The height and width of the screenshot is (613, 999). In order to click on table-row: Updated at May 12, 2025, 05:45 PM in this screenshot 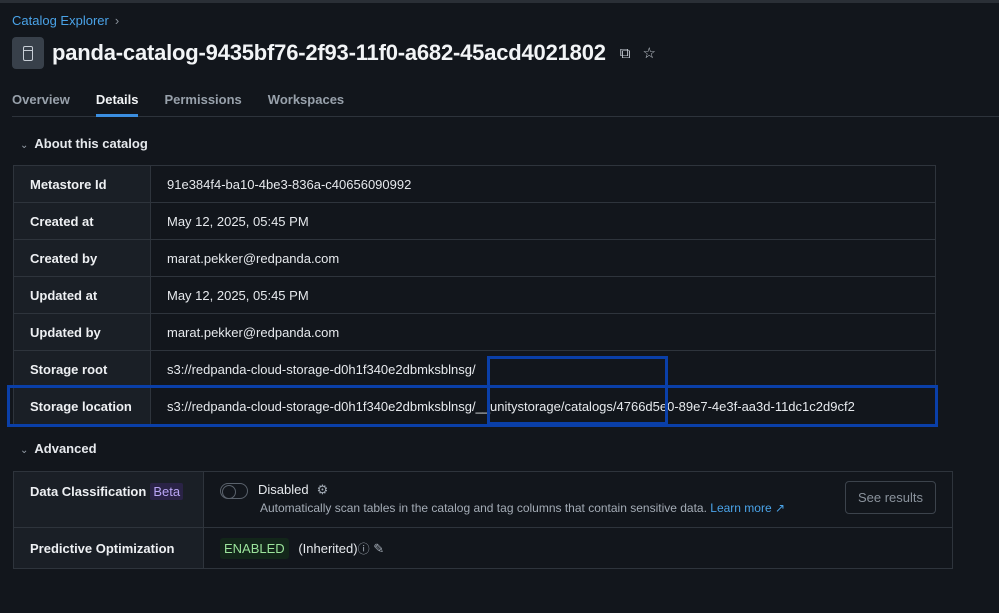, I will do `click(474, 295)`.